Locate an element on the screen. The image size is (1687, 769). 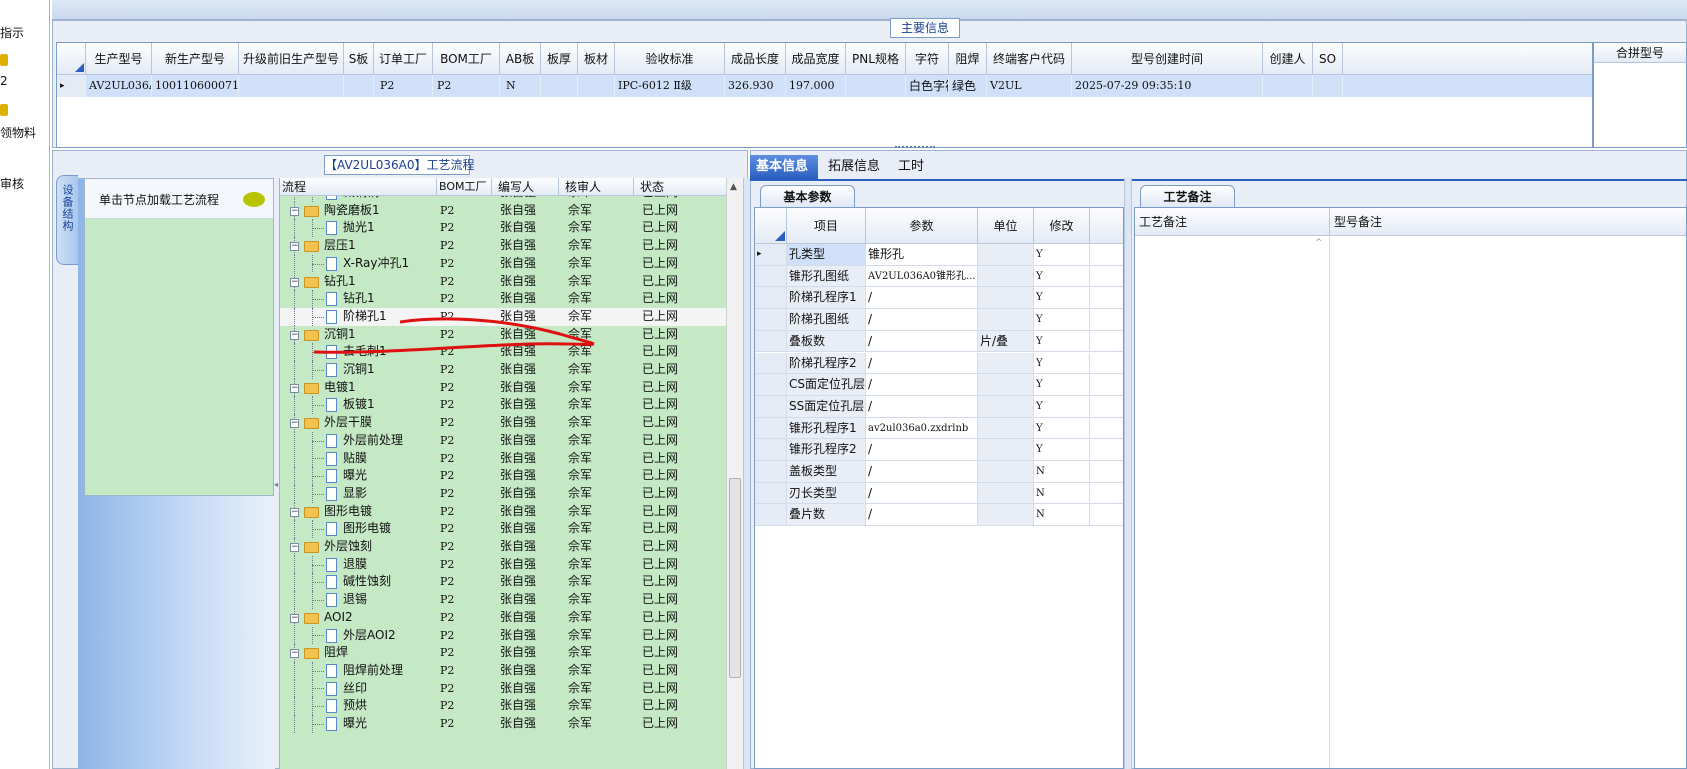
table-cell: AV2UL036A0 is located at coordinates (119, 86).